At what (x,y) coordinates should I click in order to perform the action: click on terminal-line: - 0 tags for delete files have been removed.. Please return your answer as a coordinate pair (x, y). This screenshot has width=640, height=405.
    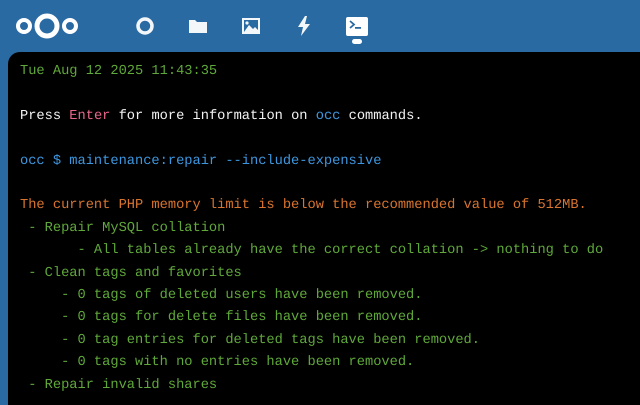
    Looking at the image, I should click on (241, 318).